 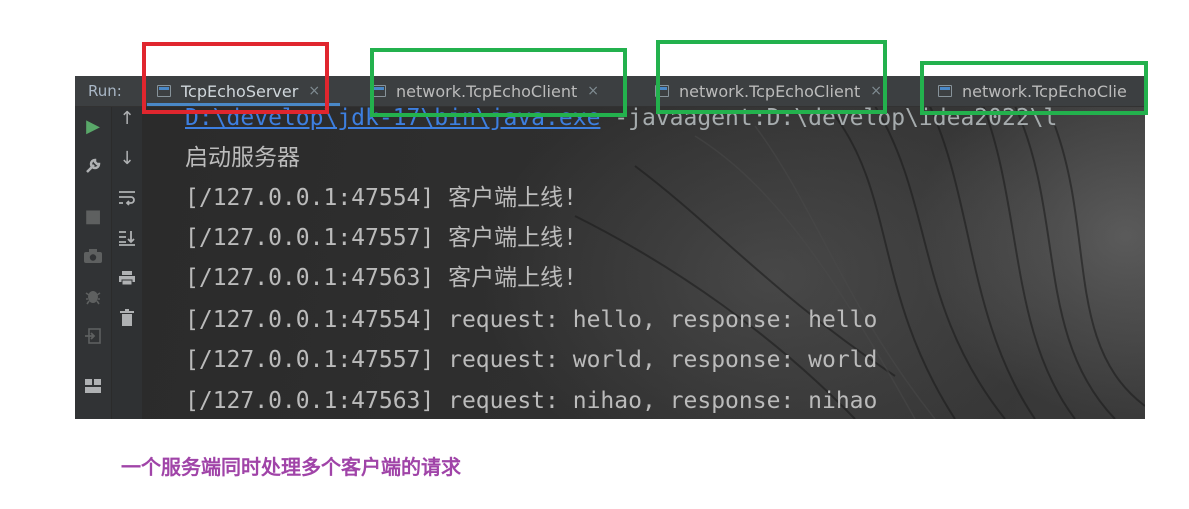 What do you see at coordinates (127, 278) in the screenshot?
I see `print-icon` at bounding box center [127, 278].